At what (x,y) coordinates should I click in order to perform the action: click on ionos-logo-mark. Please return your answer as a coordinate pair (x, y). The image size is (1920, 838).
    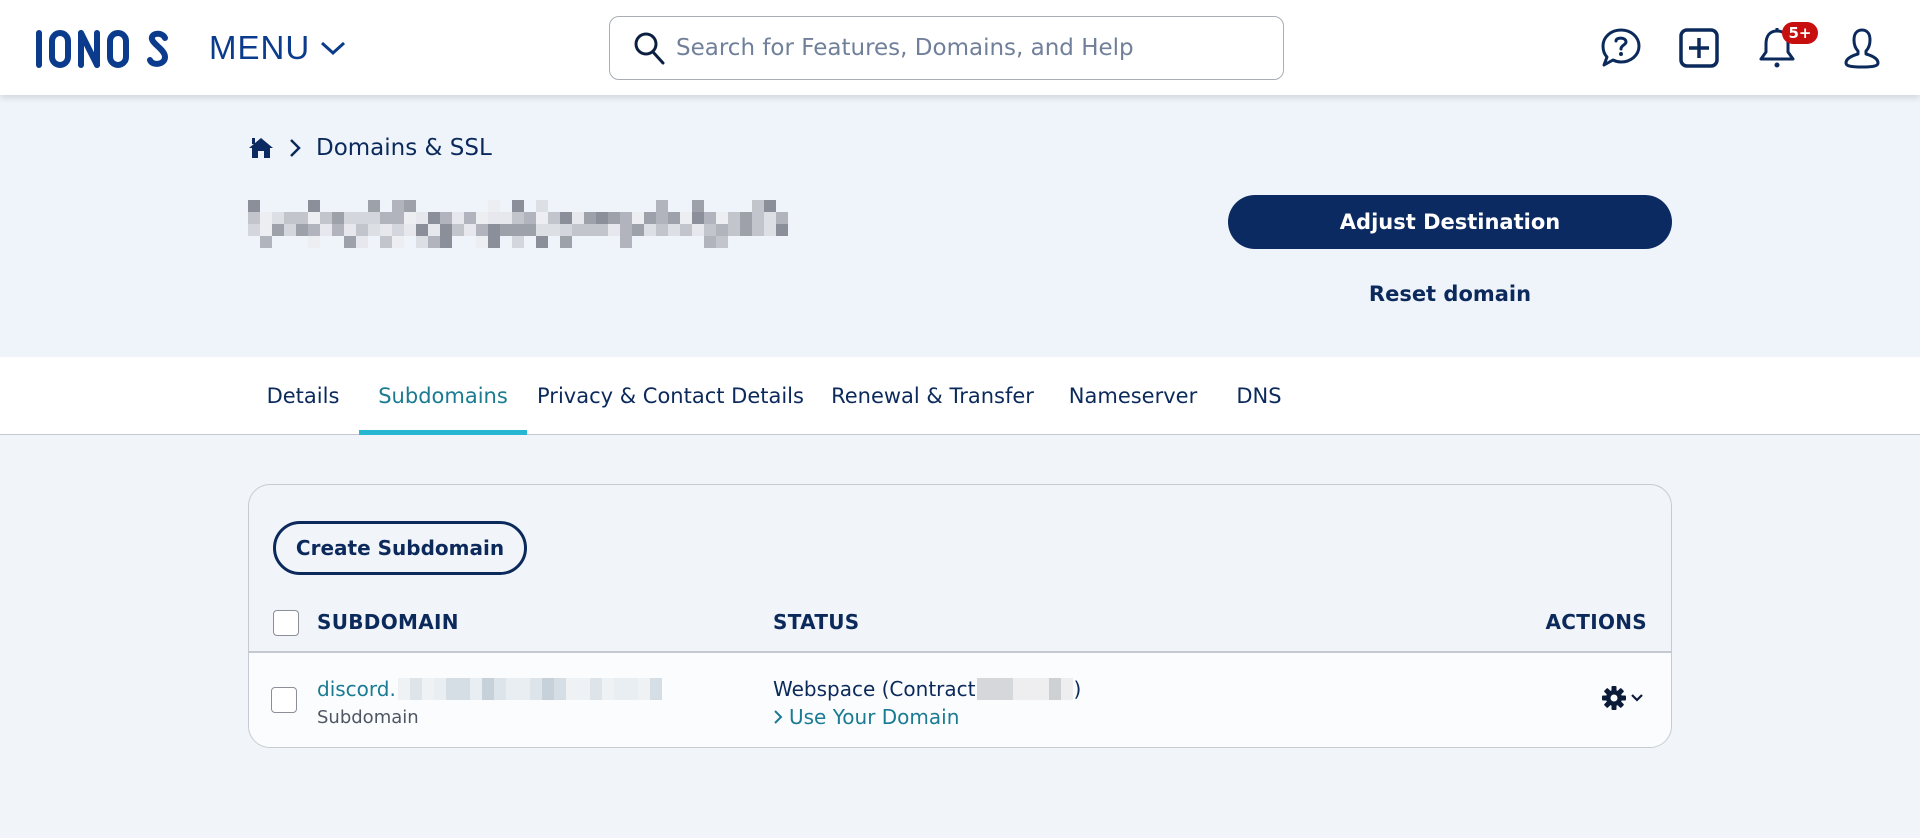
    Looking at the image, I should click on (102, 49).